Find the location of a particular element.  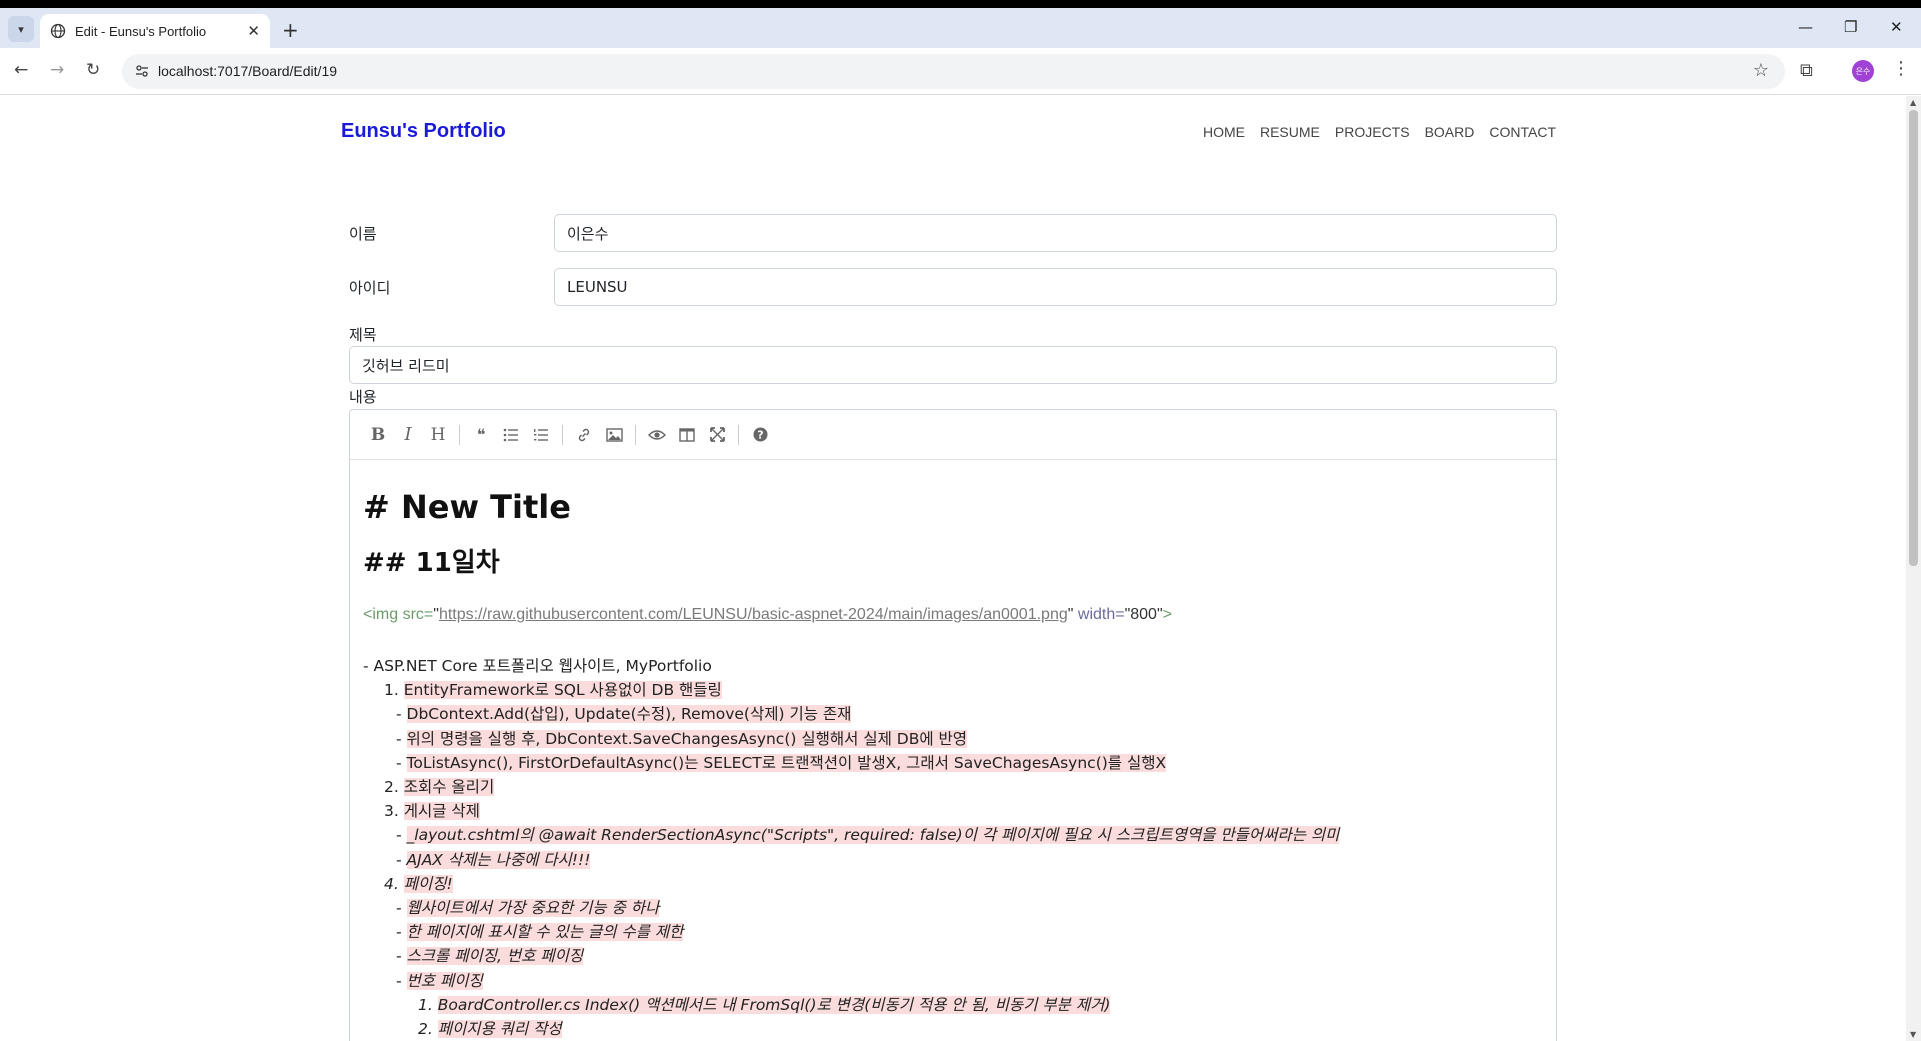

close-icon: ✕ is located at coordinates (253, 31).